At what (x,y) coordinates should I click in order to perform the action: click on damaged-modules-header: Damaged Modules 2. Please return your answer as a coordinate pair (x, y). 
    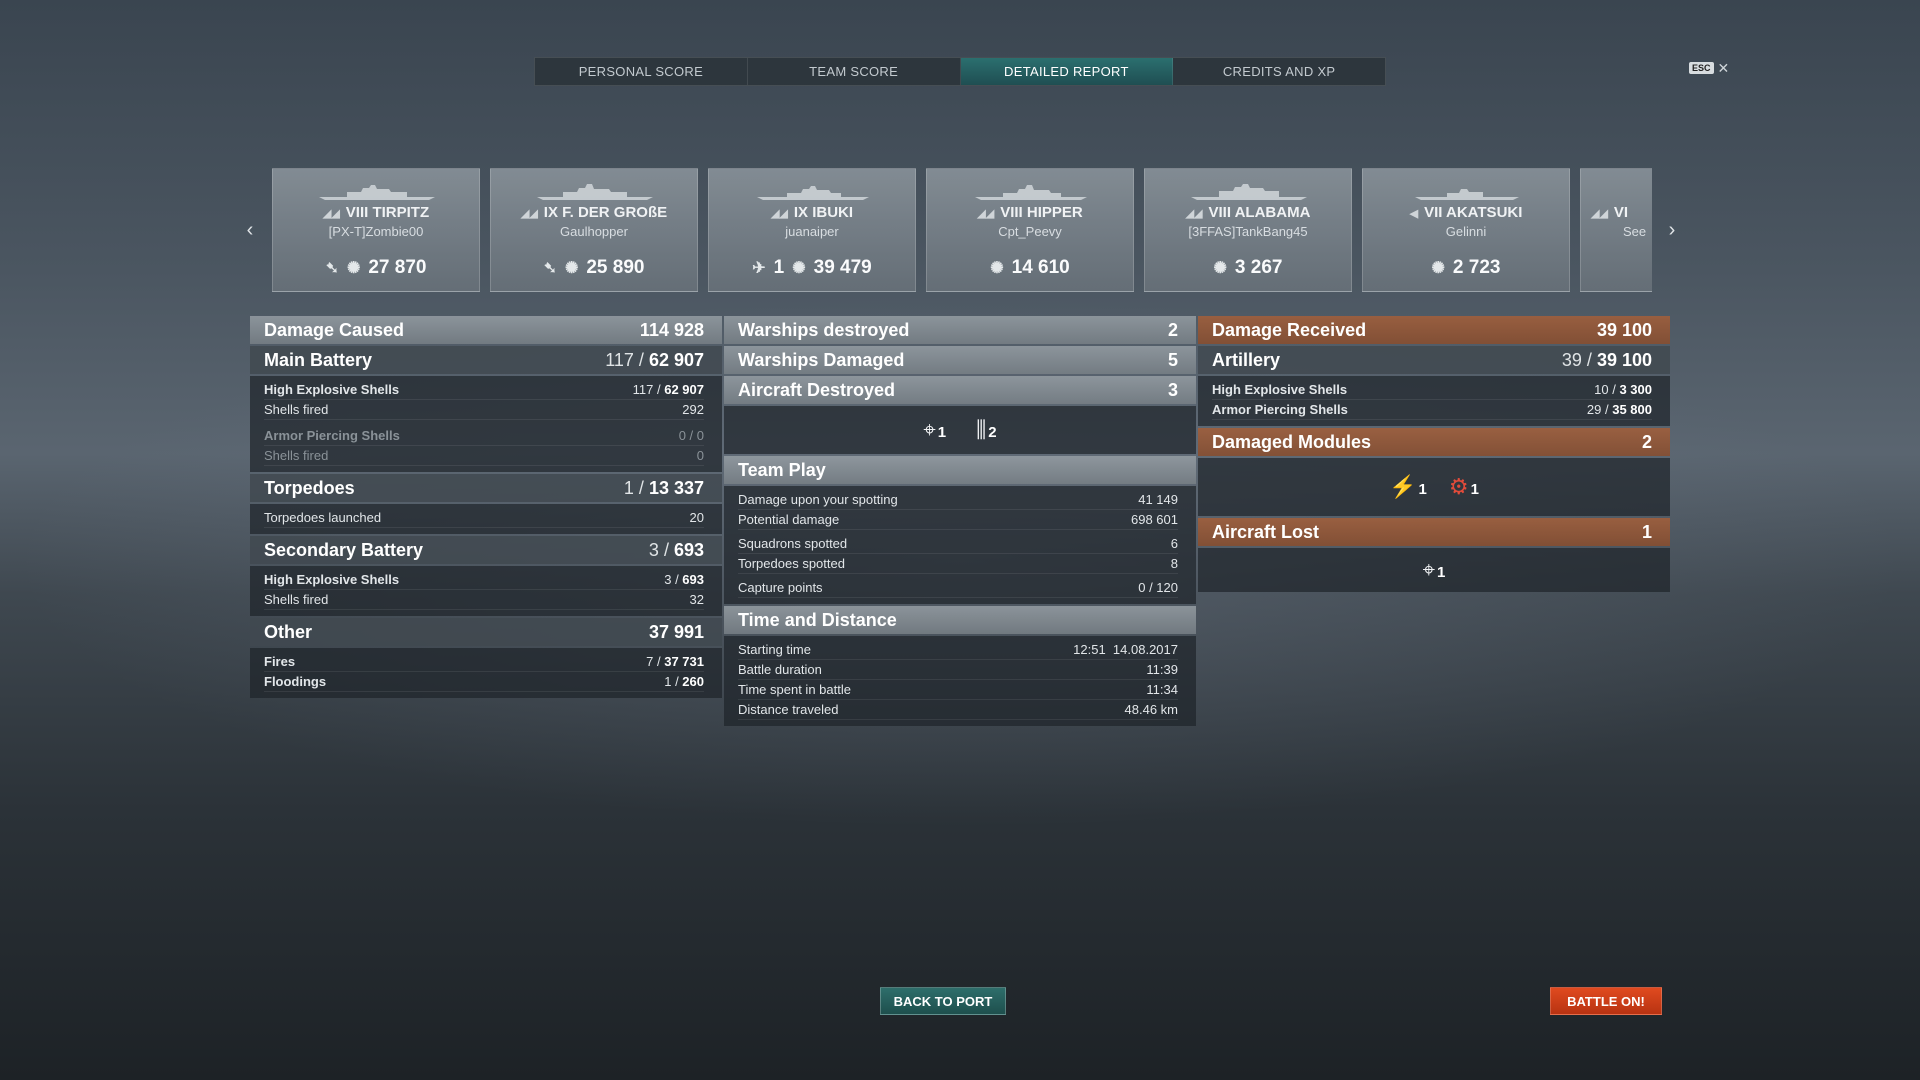
    Looking at the image, I should click on (1434, 442).